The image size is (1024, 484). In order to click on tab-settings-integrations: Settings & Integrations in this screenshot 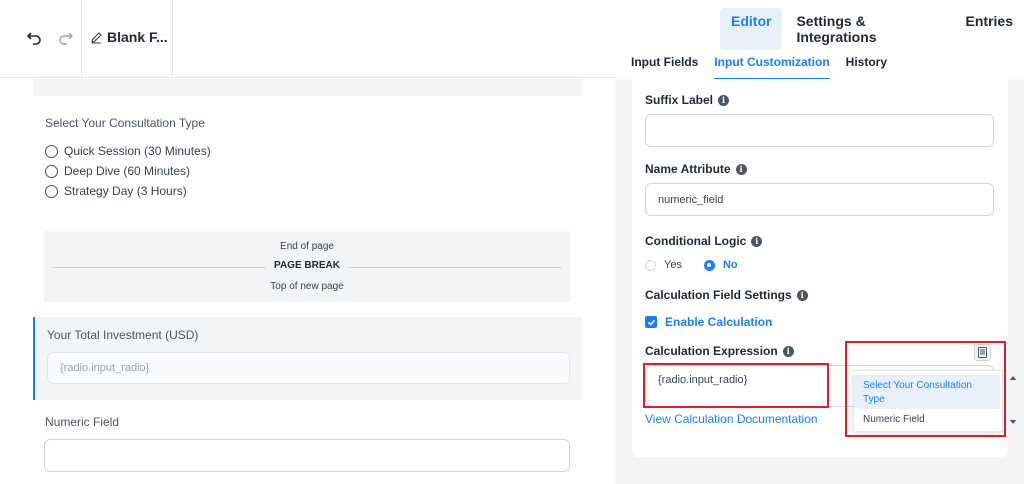, I will do `click(867, 29)`.